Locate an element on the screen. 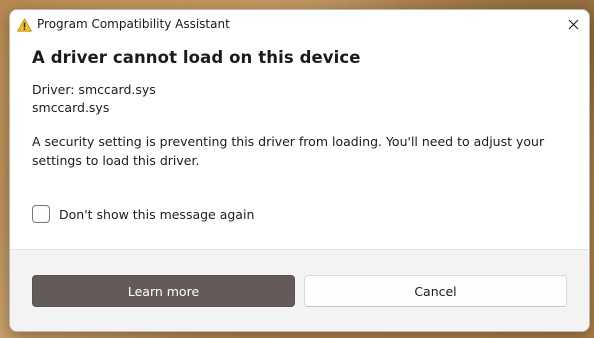  filename-line: smccard.sys is located at coordinates (71, 107).